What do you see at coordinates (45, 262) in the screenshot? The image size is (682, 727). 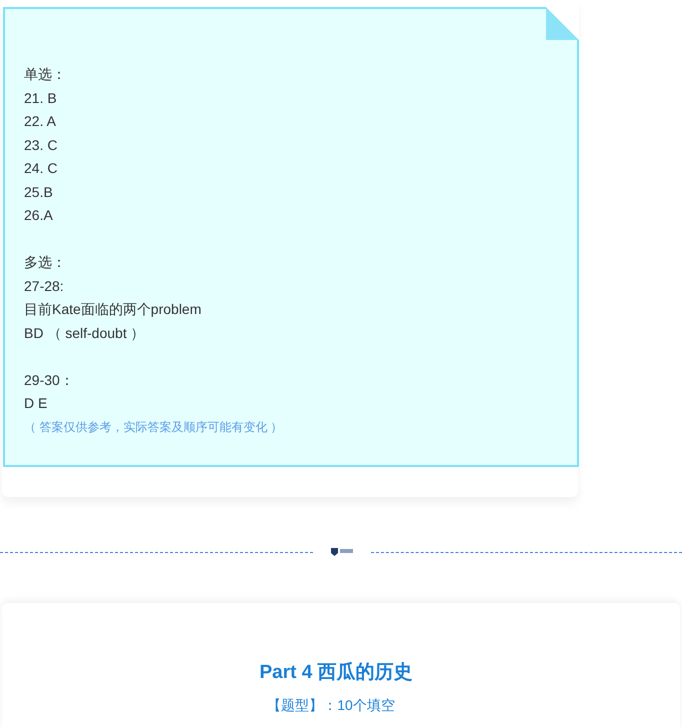 I see `answer-line: 多选：` at bounding box center [45, 262].